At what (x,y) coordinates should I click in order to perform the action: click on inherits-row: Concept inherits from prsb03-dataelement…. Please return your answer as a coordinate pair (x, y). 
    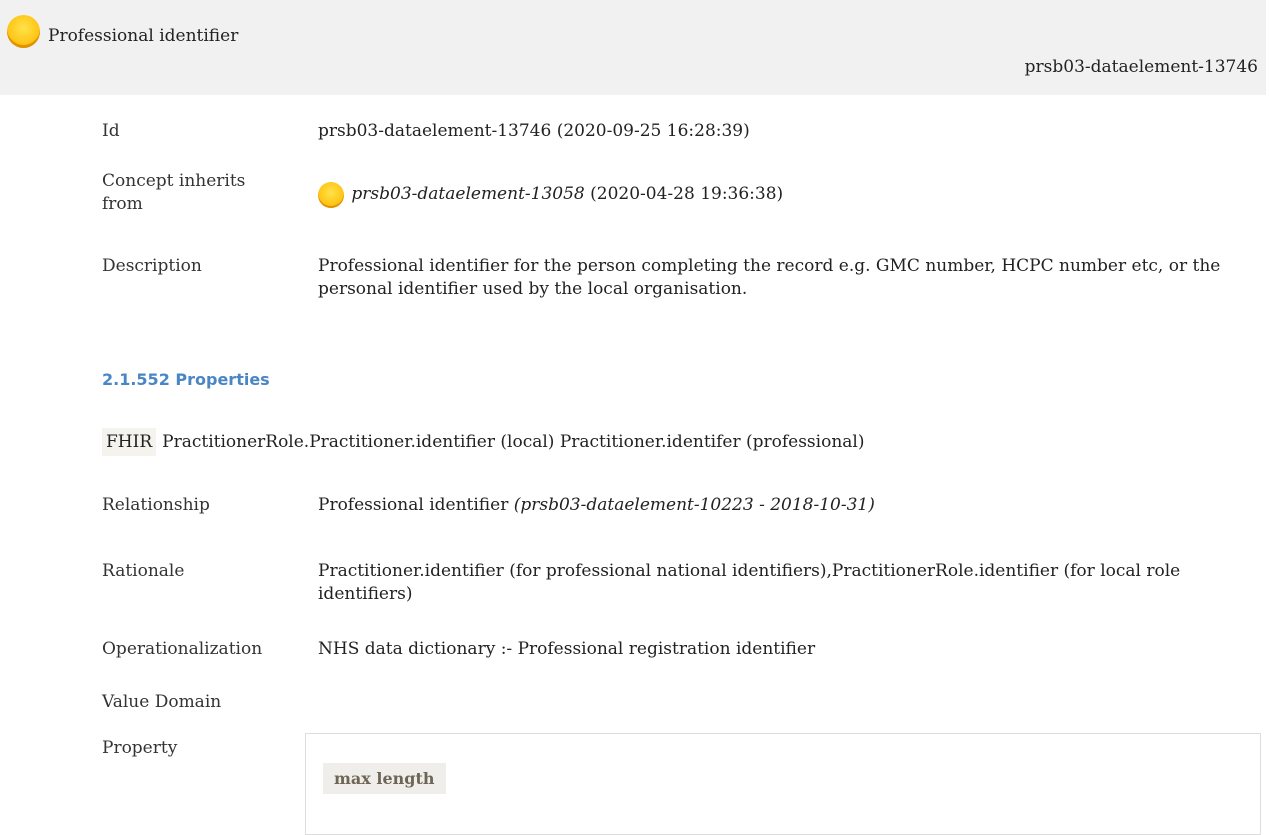
    Looking at the image, I should click on (677, 195).